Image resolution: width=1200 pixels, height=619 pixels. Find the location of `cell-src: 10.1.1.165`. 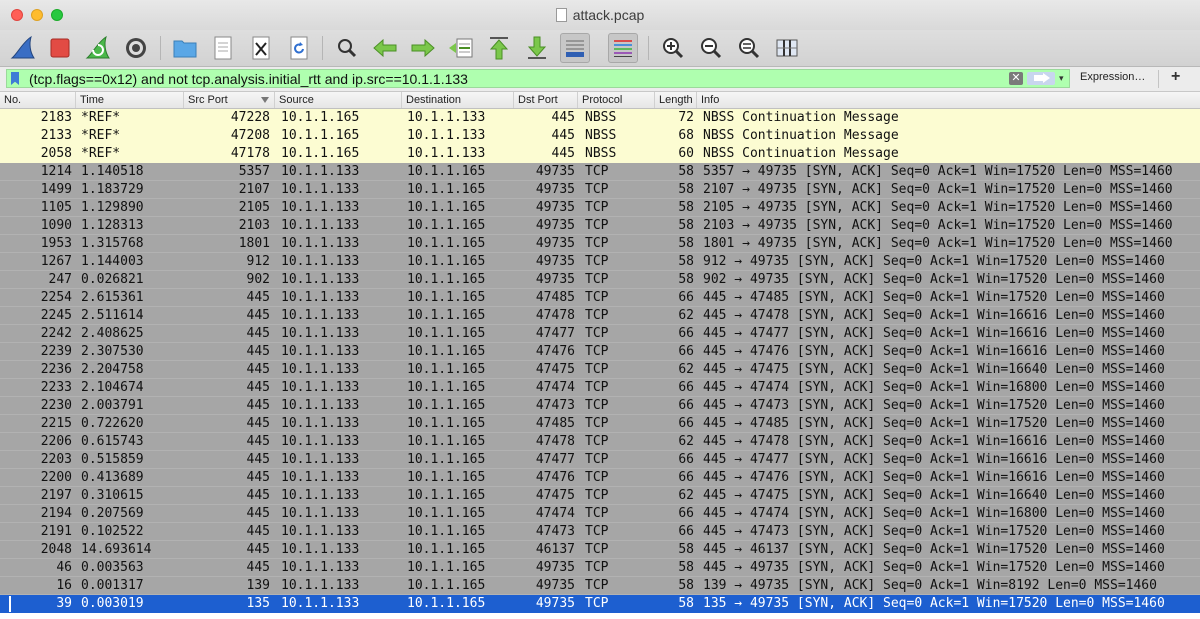

cell-src: 10.1.1.165 is located at coordinates (320, 153).